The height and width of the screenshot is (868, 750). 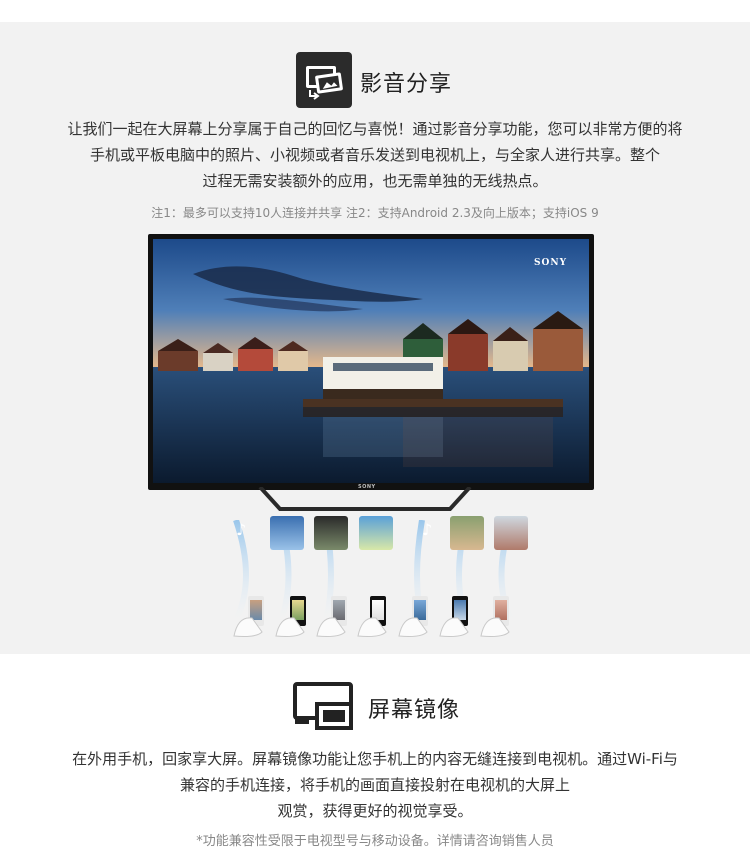 What do you see at coordinates (323, 706) in the screenshot?
I see `screen-mirror-icon` at bounding box center [323, 706].